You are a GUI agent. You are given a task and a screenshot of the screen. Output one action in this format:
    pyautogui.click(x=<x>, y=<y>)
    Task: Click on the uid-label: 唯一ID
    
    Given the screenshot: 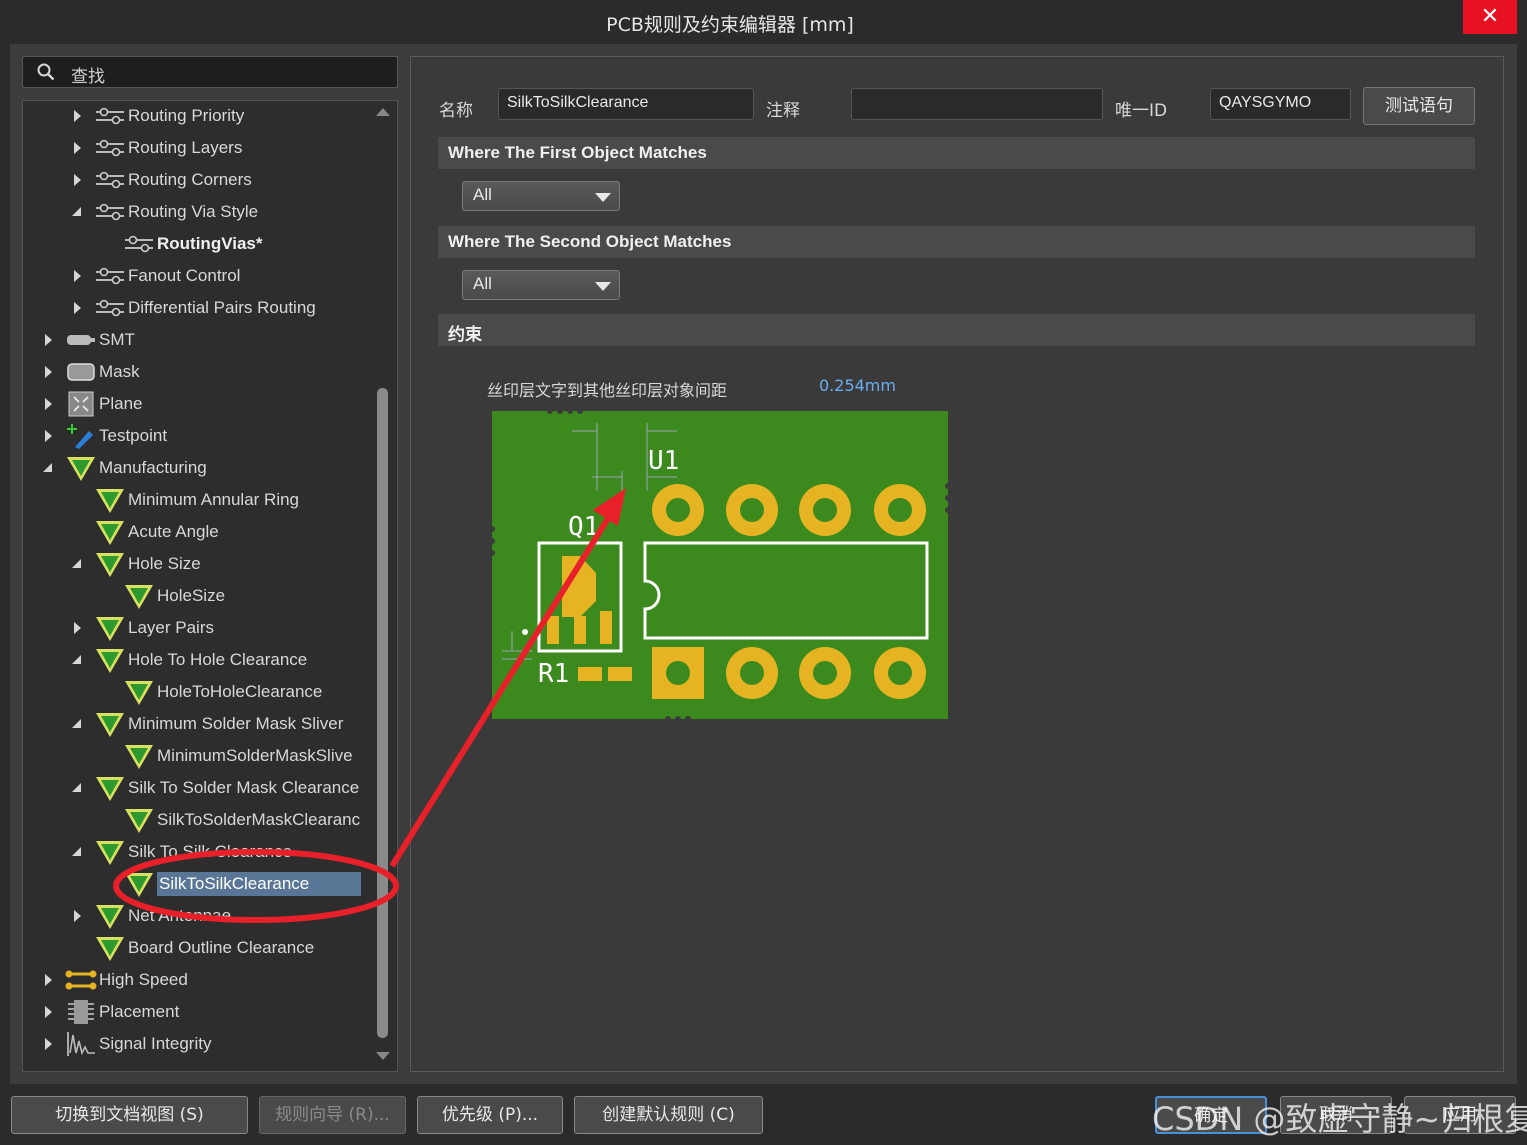 What is the action you would take?
    pyautogui.click(x=1141, y=111)
    